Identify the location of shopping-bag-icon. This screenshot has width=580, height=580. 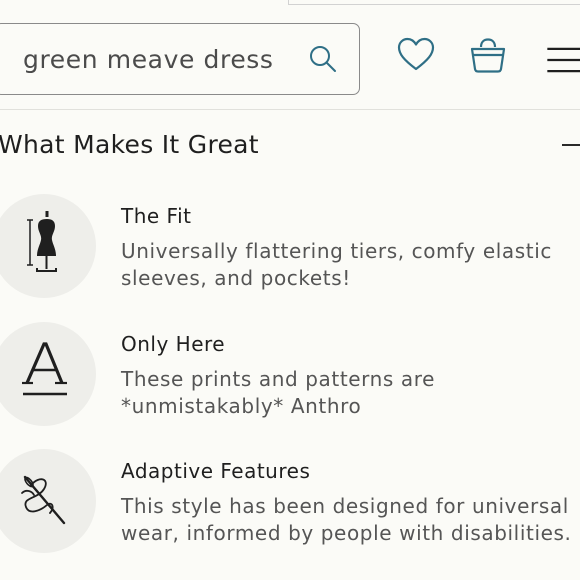
(488, 56).